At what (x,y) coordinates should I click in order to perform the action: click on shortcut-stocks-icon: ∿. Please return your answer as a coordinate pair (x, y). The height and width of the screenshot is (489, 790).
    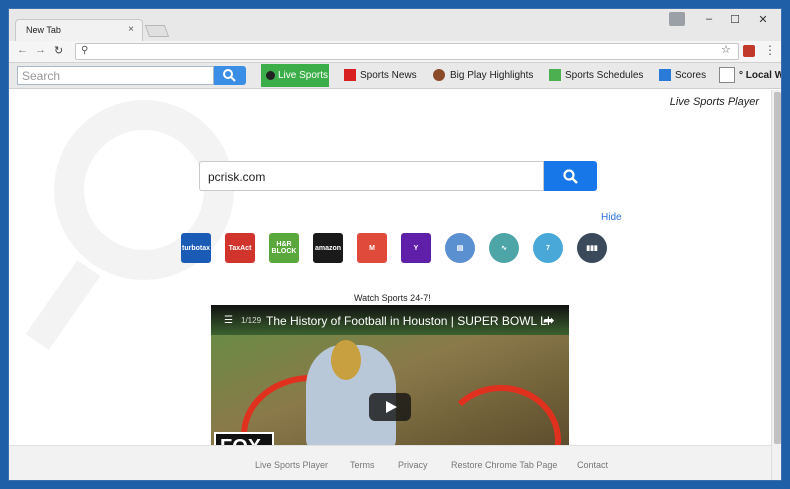
    Looking at the image, I should click on (504, 248).